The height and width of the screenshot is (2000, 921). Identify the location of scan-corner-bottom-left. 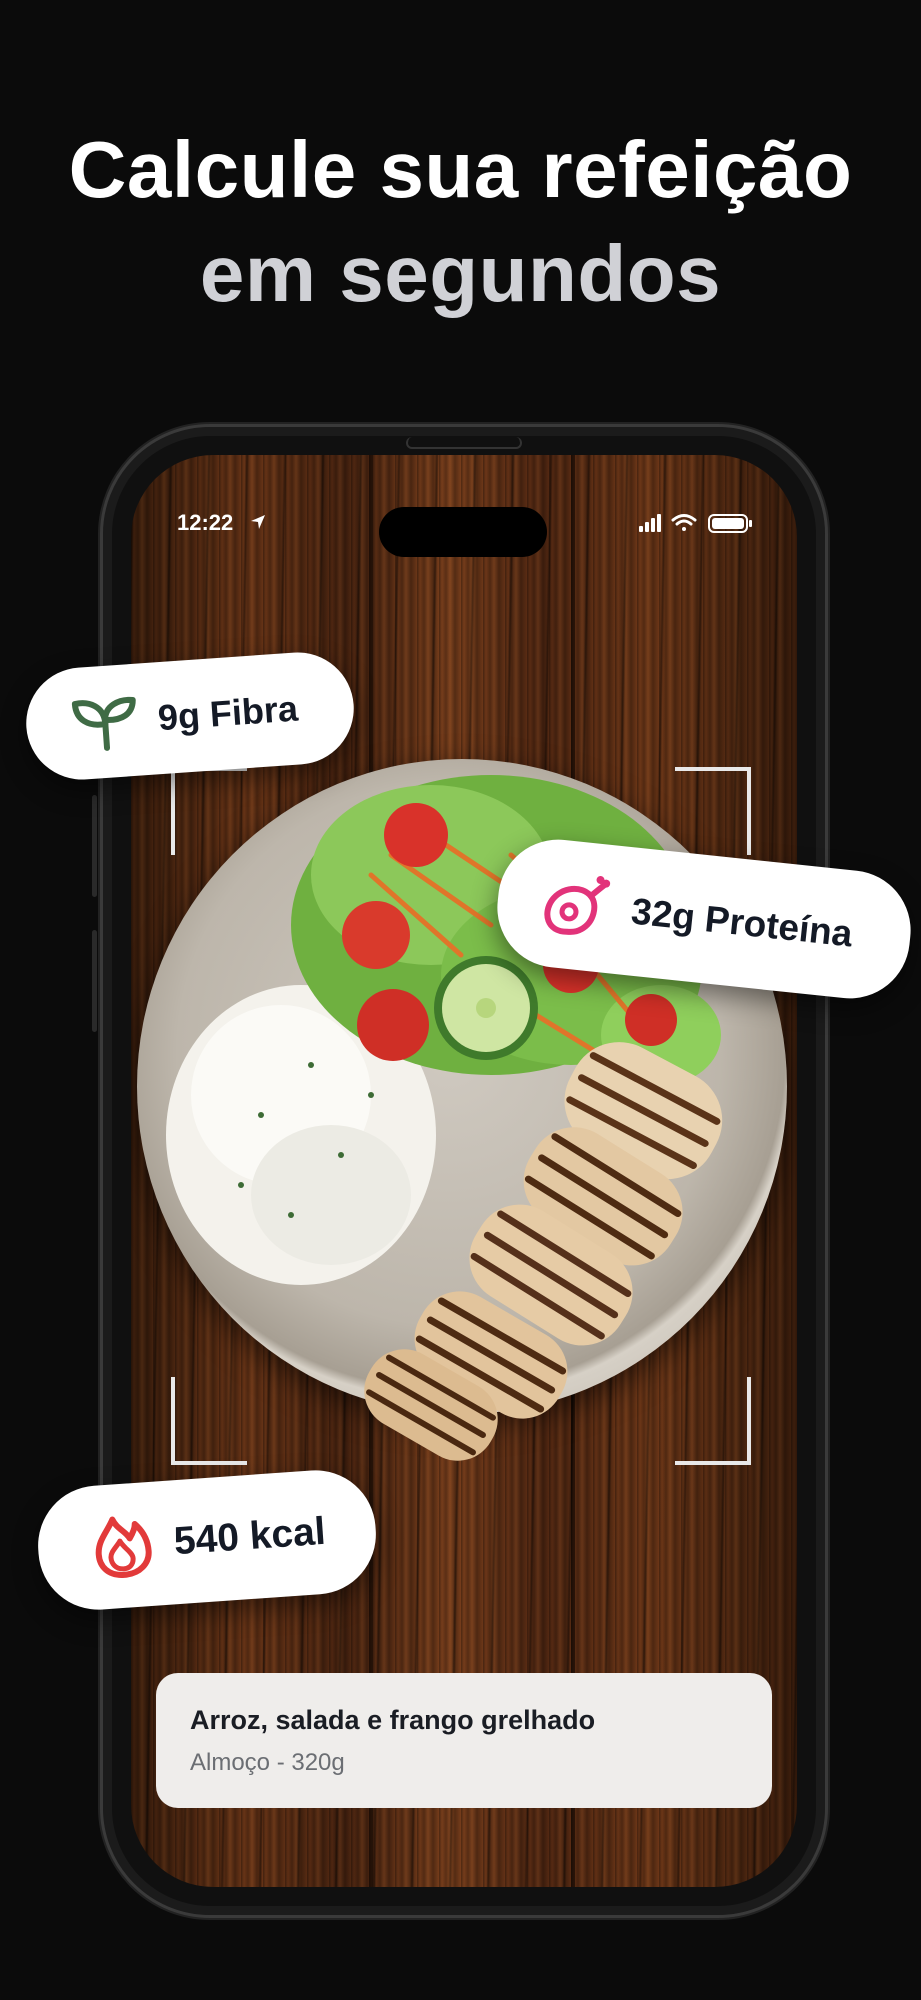
(209, 1421).